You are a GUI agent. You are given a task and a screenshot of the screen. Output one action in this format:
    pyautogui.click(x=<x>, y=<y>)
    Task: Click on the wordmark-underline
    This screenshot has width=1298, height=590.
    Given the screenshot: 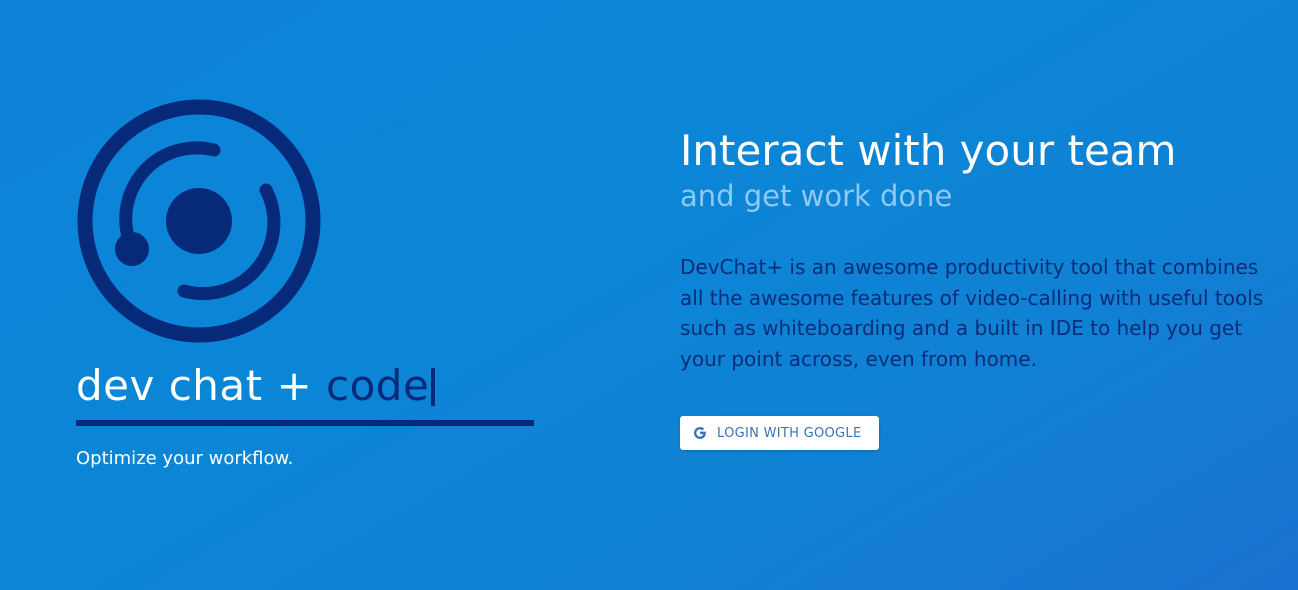 What is the action you would take?
    pyautogui.click(x=305, y=423)
    